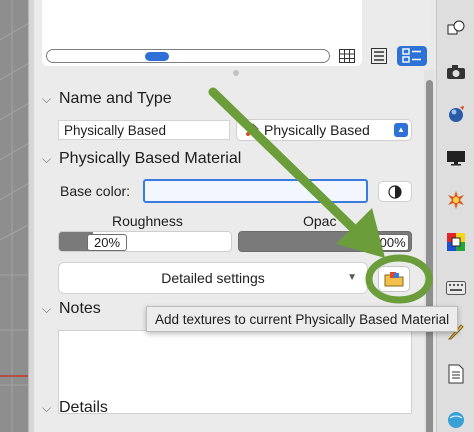 The height and width of the screenshot is (432, 474). Describe the element at coordinates (389, 242) in the screenshot. I see `opacity-value: 100%` at that location.